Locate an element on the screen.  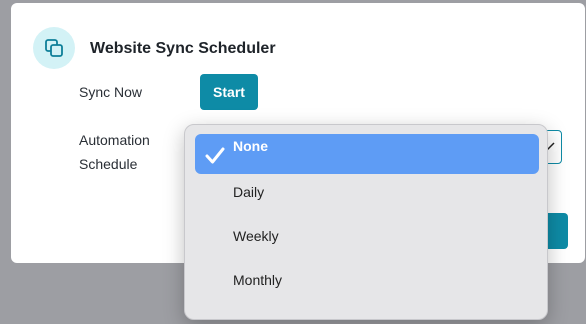
option-weekly: Weekly is located at coordinates (367, 242).